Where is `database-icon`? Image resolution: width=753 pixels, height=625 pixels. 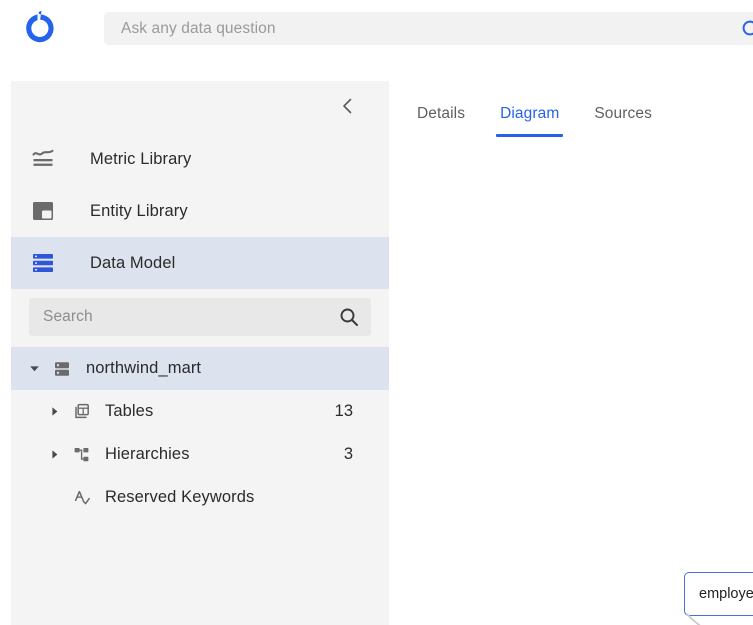
database-icon is located at coordinates (62, 369).